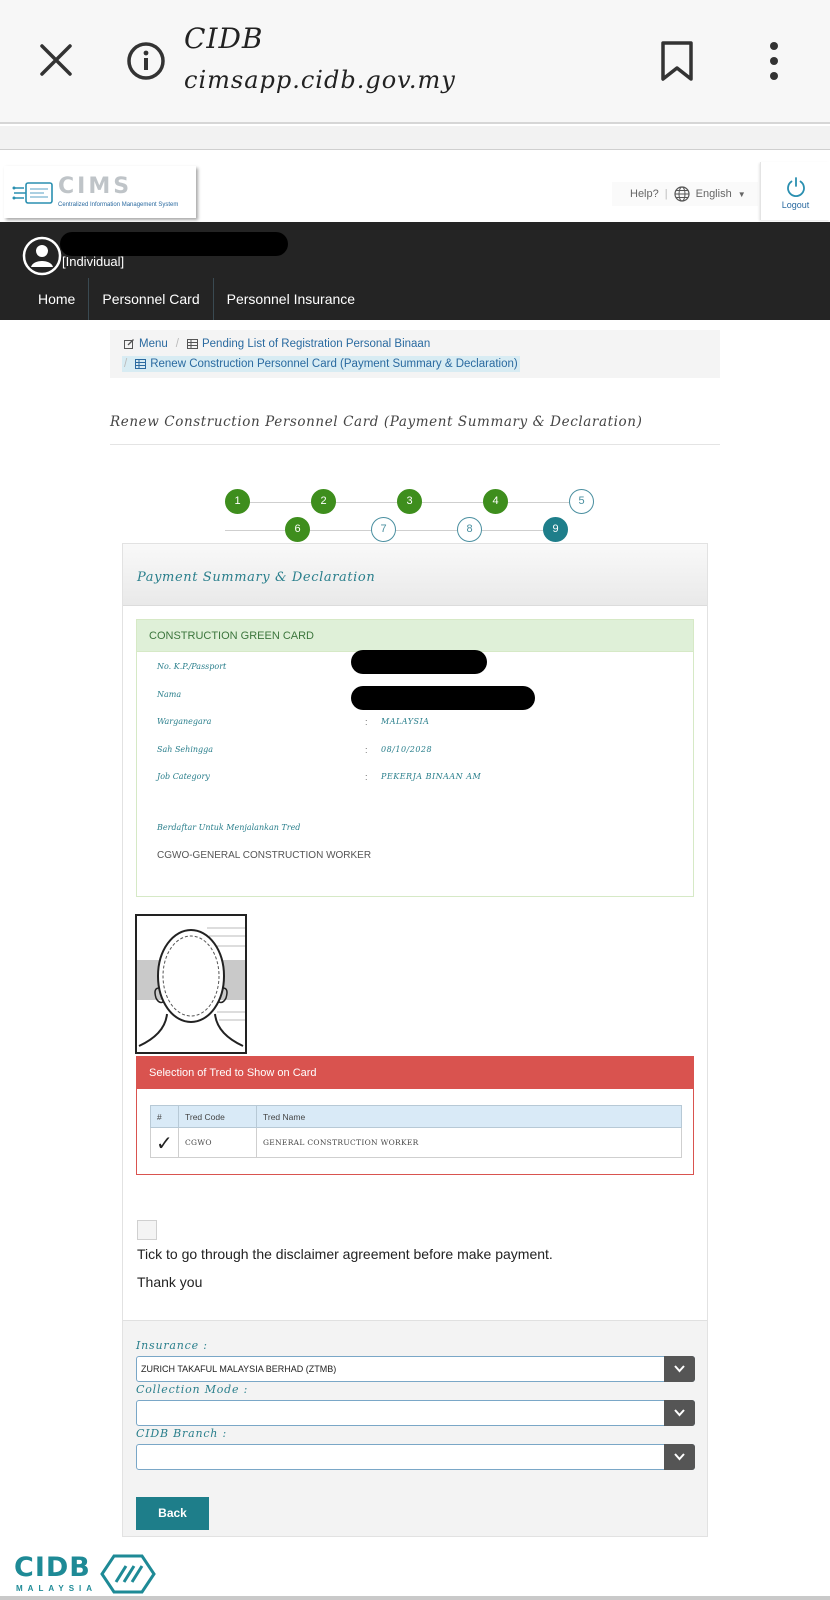  What do you see at coordinates (181, 1433) in the screenshot?
I see `cidb-branch-label: CIDB Branch :` at bounding box center [181, 1433].